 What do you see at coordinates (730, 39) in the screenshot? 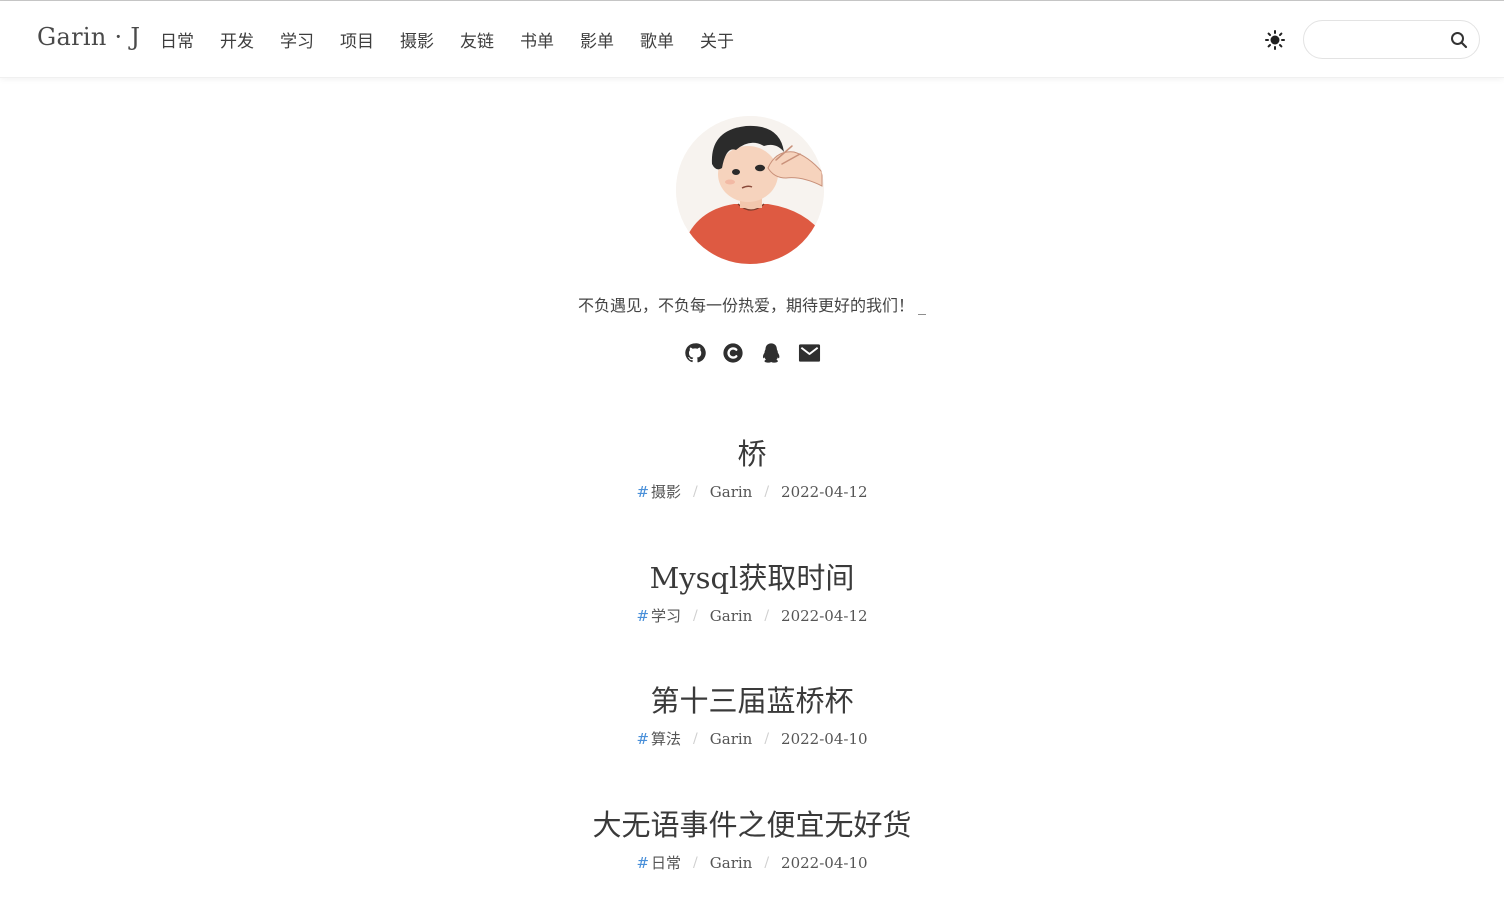
I see `nav-item-about: 关于` at bounding box center [730, 39].